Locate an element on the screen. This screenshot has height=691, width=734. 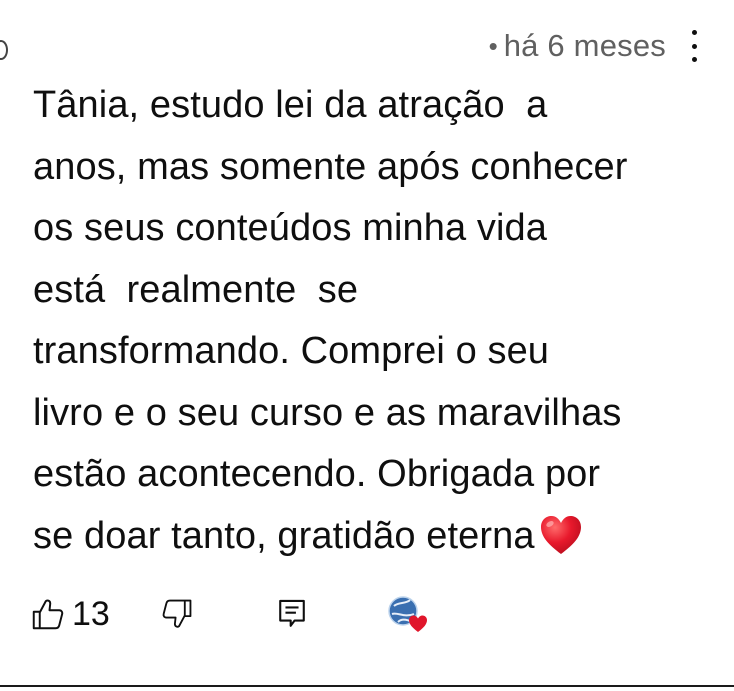
reply-button is located at coordinates (292, 614).